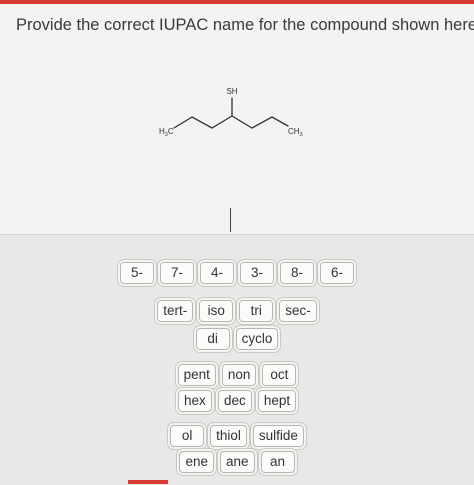 The height and width of the screenshot is (485, 474). Describe the element at coordinates (137, 273) in the screenshot. I see `tile-locant-5: 5-` at that location.